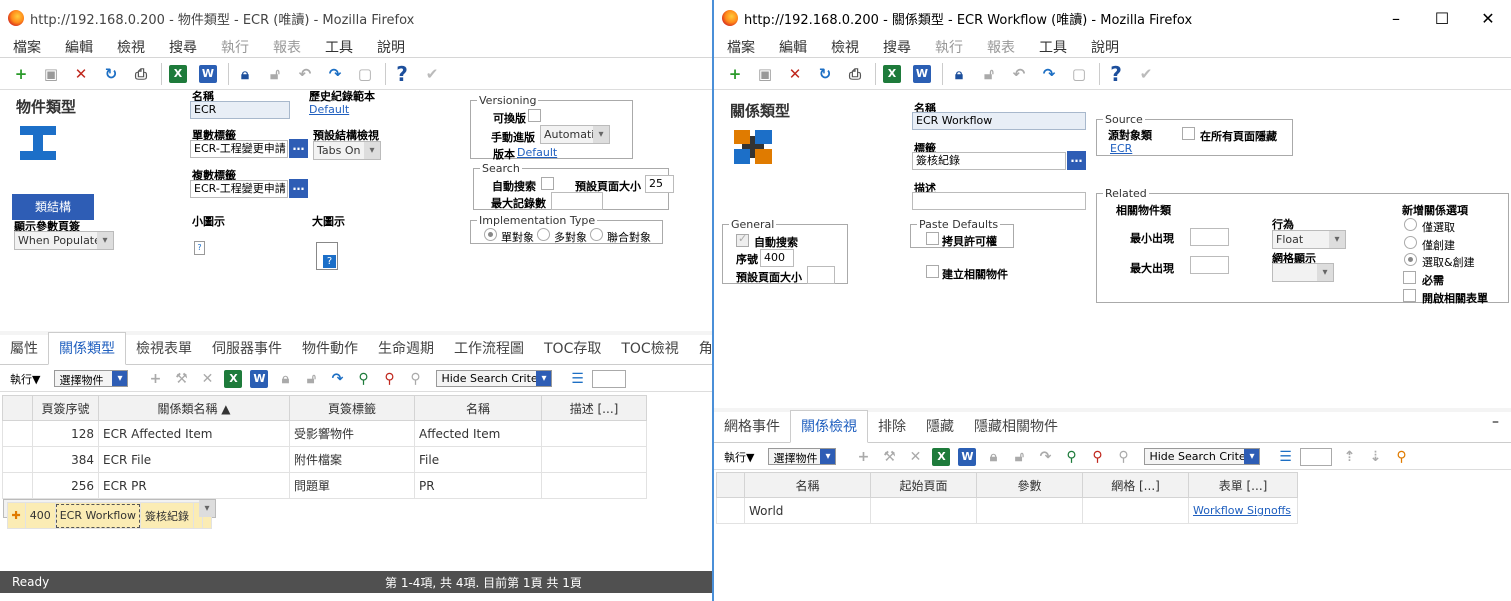 The height and width of the screenshot is (601, 1511). What do you see at coordinates (1349, 457) in the screenshot?
I see `sort-up-icon: ⇡` at bounding box center [1349, 457].